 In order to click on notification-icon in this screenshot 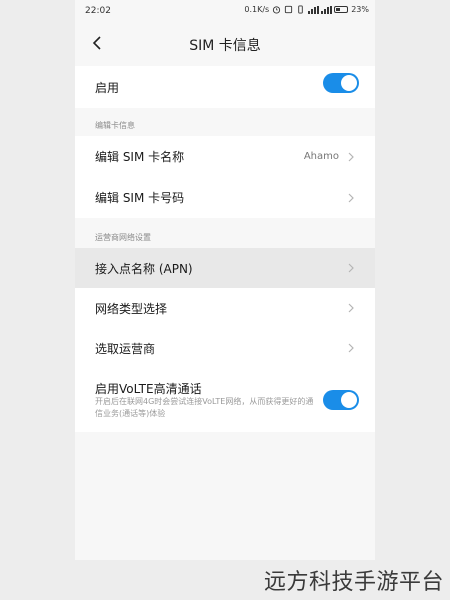, I will do `click(289, 9)`.